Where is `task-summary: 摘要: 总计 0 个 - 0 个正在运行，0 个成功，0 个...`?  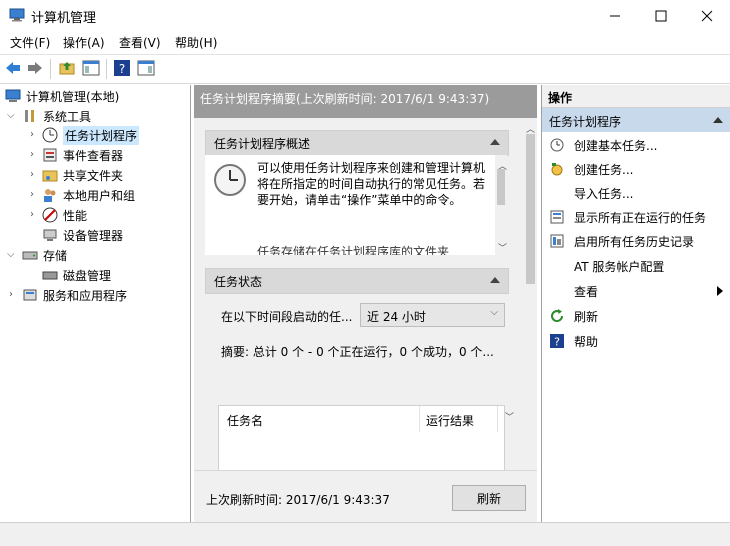 task-summary: 摘要: 总计 0 个 - 0 个正在运行，0 个成功，0 个... is located at coordinates (357, 352).